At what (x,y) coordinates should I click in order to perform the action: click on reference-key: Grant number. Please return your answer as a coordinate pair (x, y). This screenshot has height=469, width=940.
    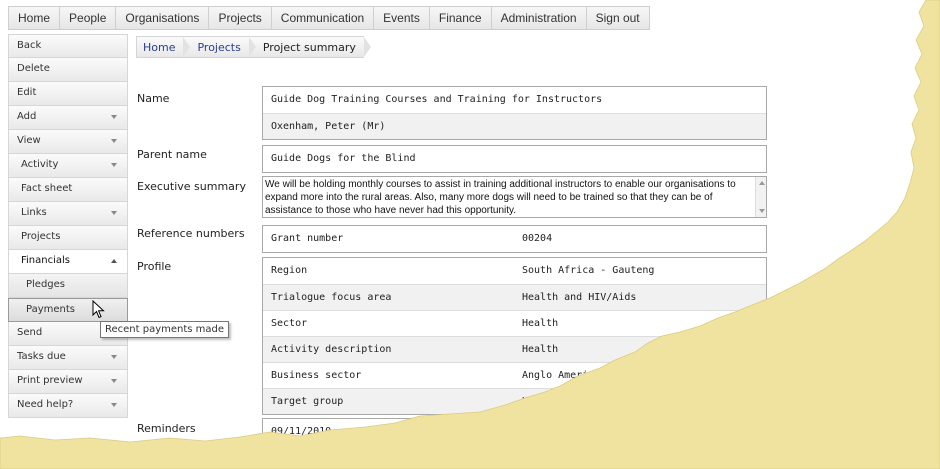
    Looking at the image, I should click on (307, 238).